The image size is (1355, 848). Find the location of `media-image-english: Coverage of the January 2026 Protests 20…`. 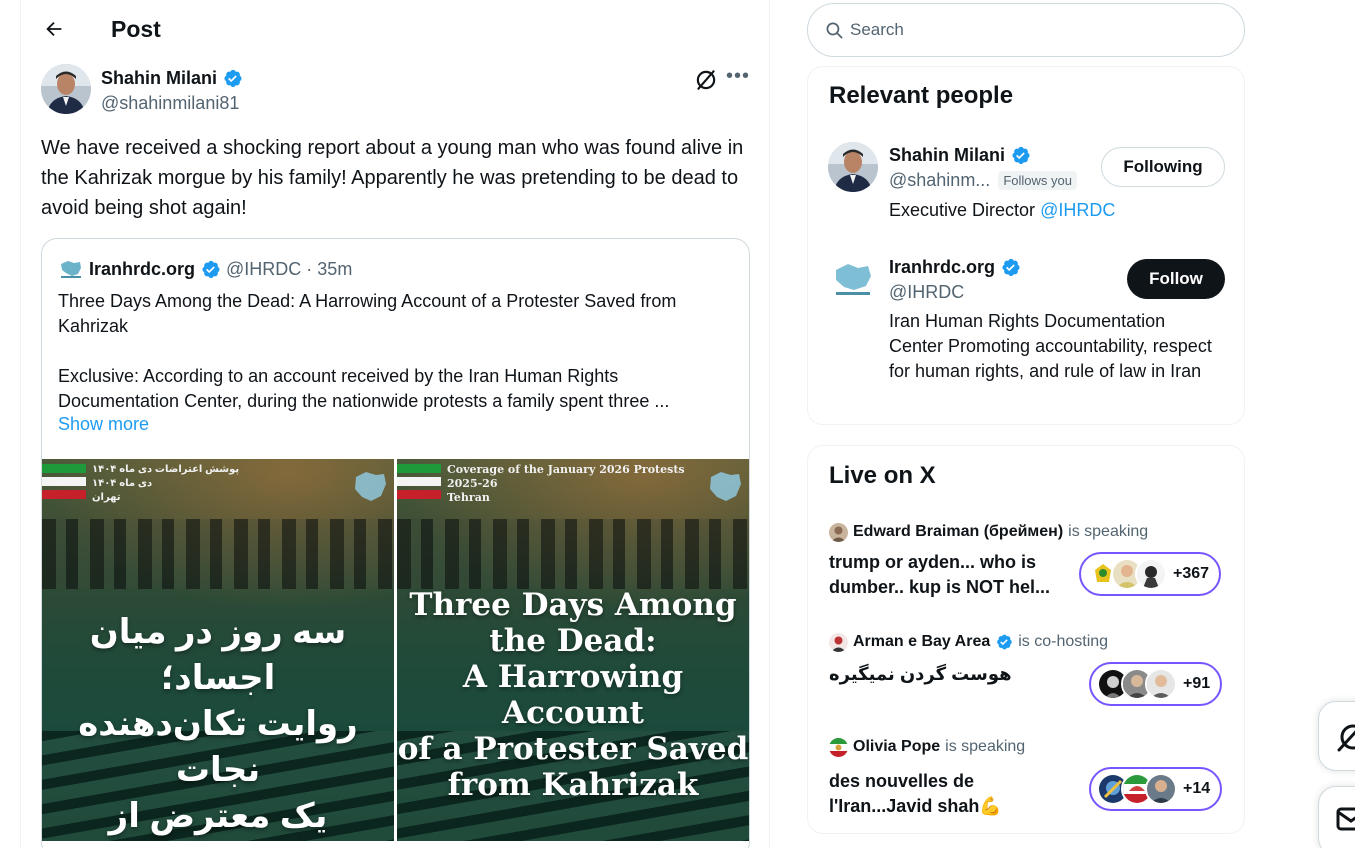

media-image-english: Coverage of the January 2026 Protests 20… is located at coordinates (573, 650).